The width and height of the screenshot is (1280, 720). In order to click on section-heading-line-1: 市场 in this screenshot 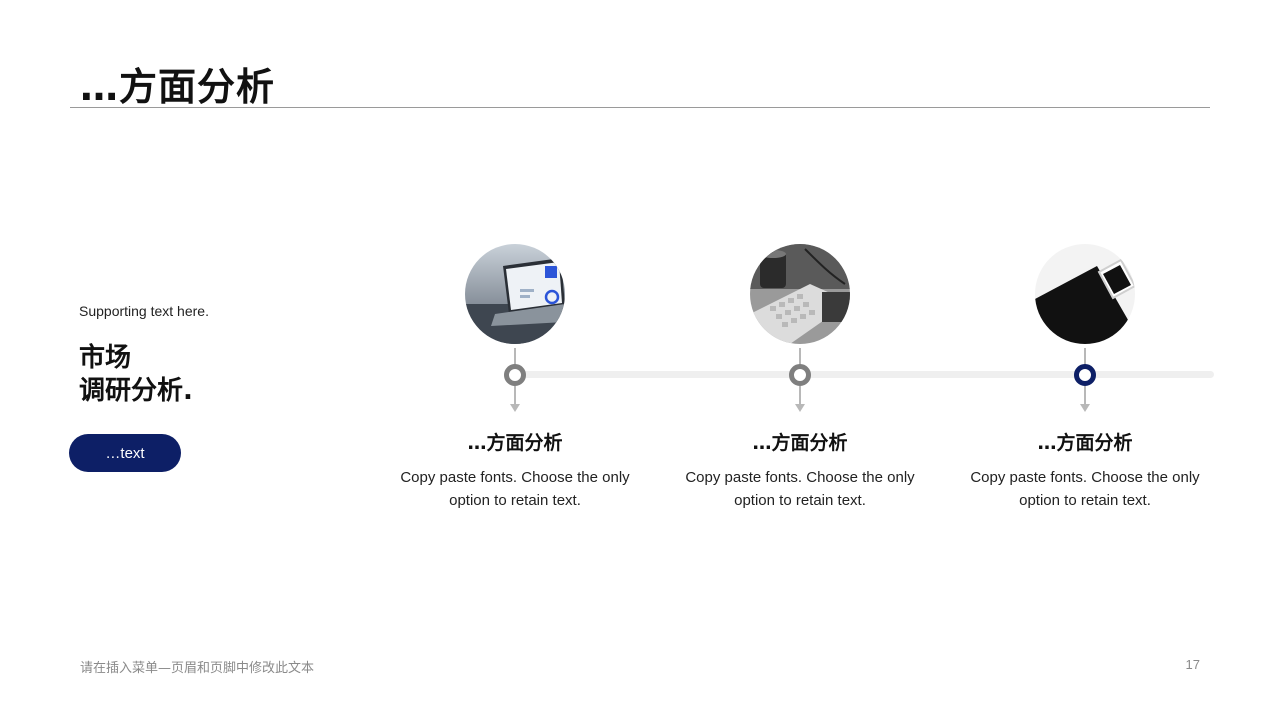, I will do `click(105, 358)`.